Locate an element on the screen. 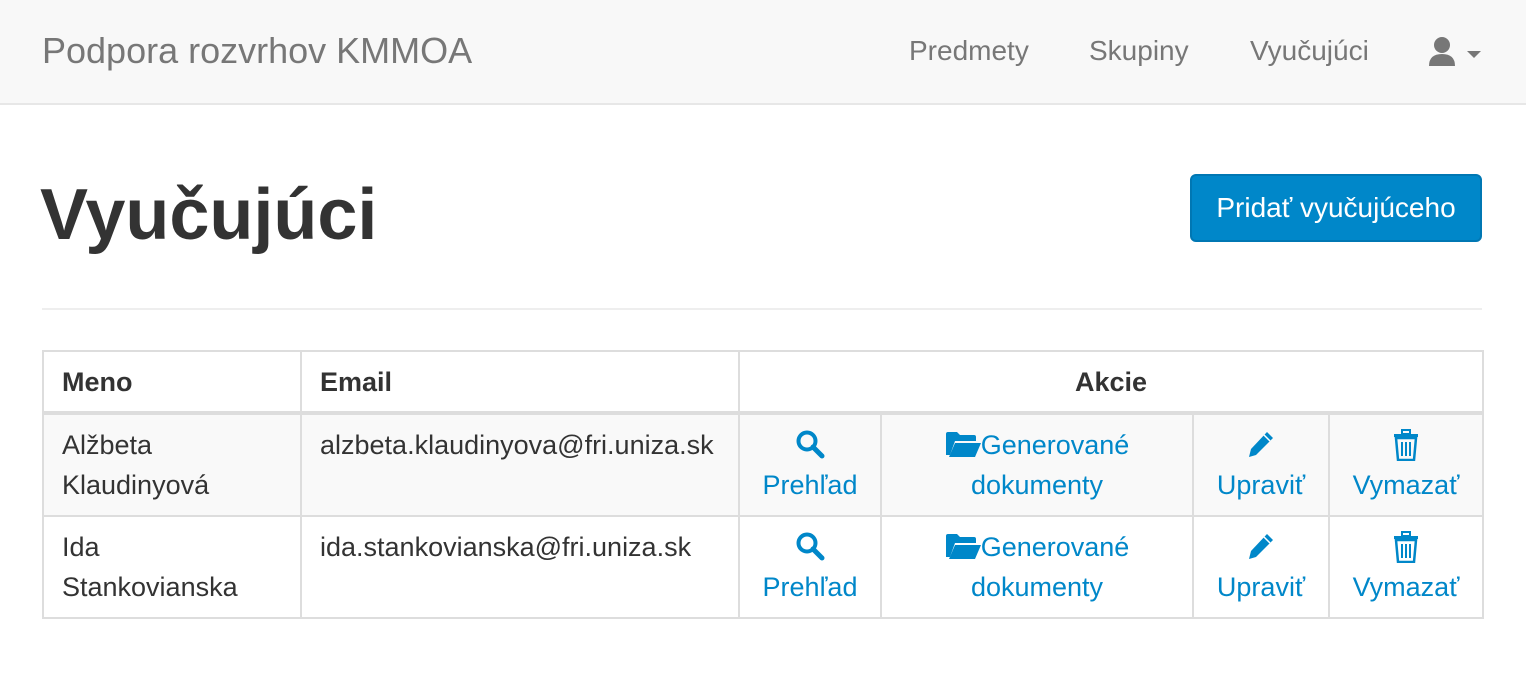 This screenshot has width=1526, height=674. nav-link-predmety: Predmety is located at coordinates (969, 51).